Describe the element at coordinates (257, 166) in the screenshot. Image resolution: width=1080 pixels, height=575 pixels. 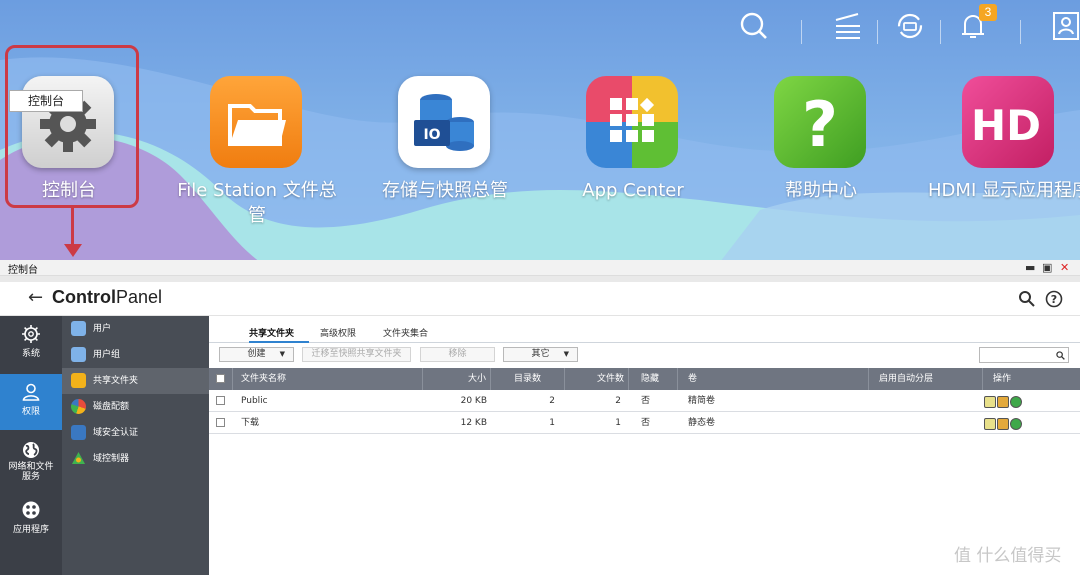
I see `app-file-station: File Station 文件总管` at that location.